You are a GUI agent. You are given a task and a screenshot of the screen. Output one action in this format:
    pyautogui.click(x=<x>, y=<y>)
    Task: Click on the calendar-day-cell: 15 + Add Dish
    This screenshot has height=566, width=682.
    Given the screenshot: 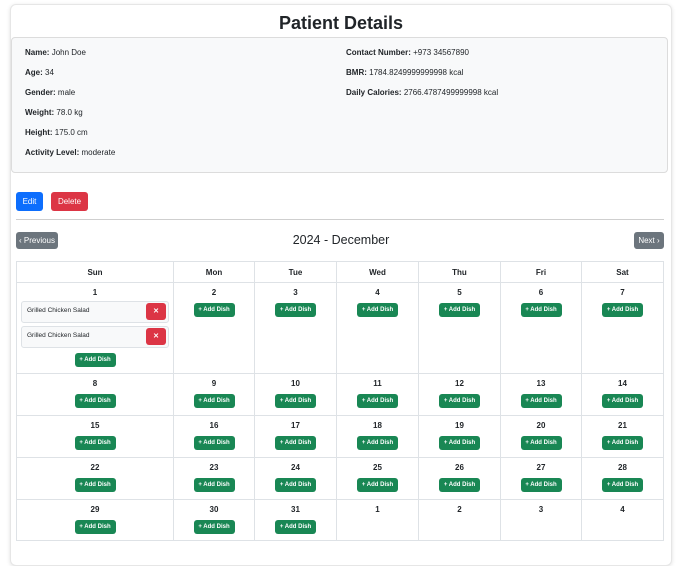 What is the action you would take?
    pyautogui.click(x=95, y=436)
    